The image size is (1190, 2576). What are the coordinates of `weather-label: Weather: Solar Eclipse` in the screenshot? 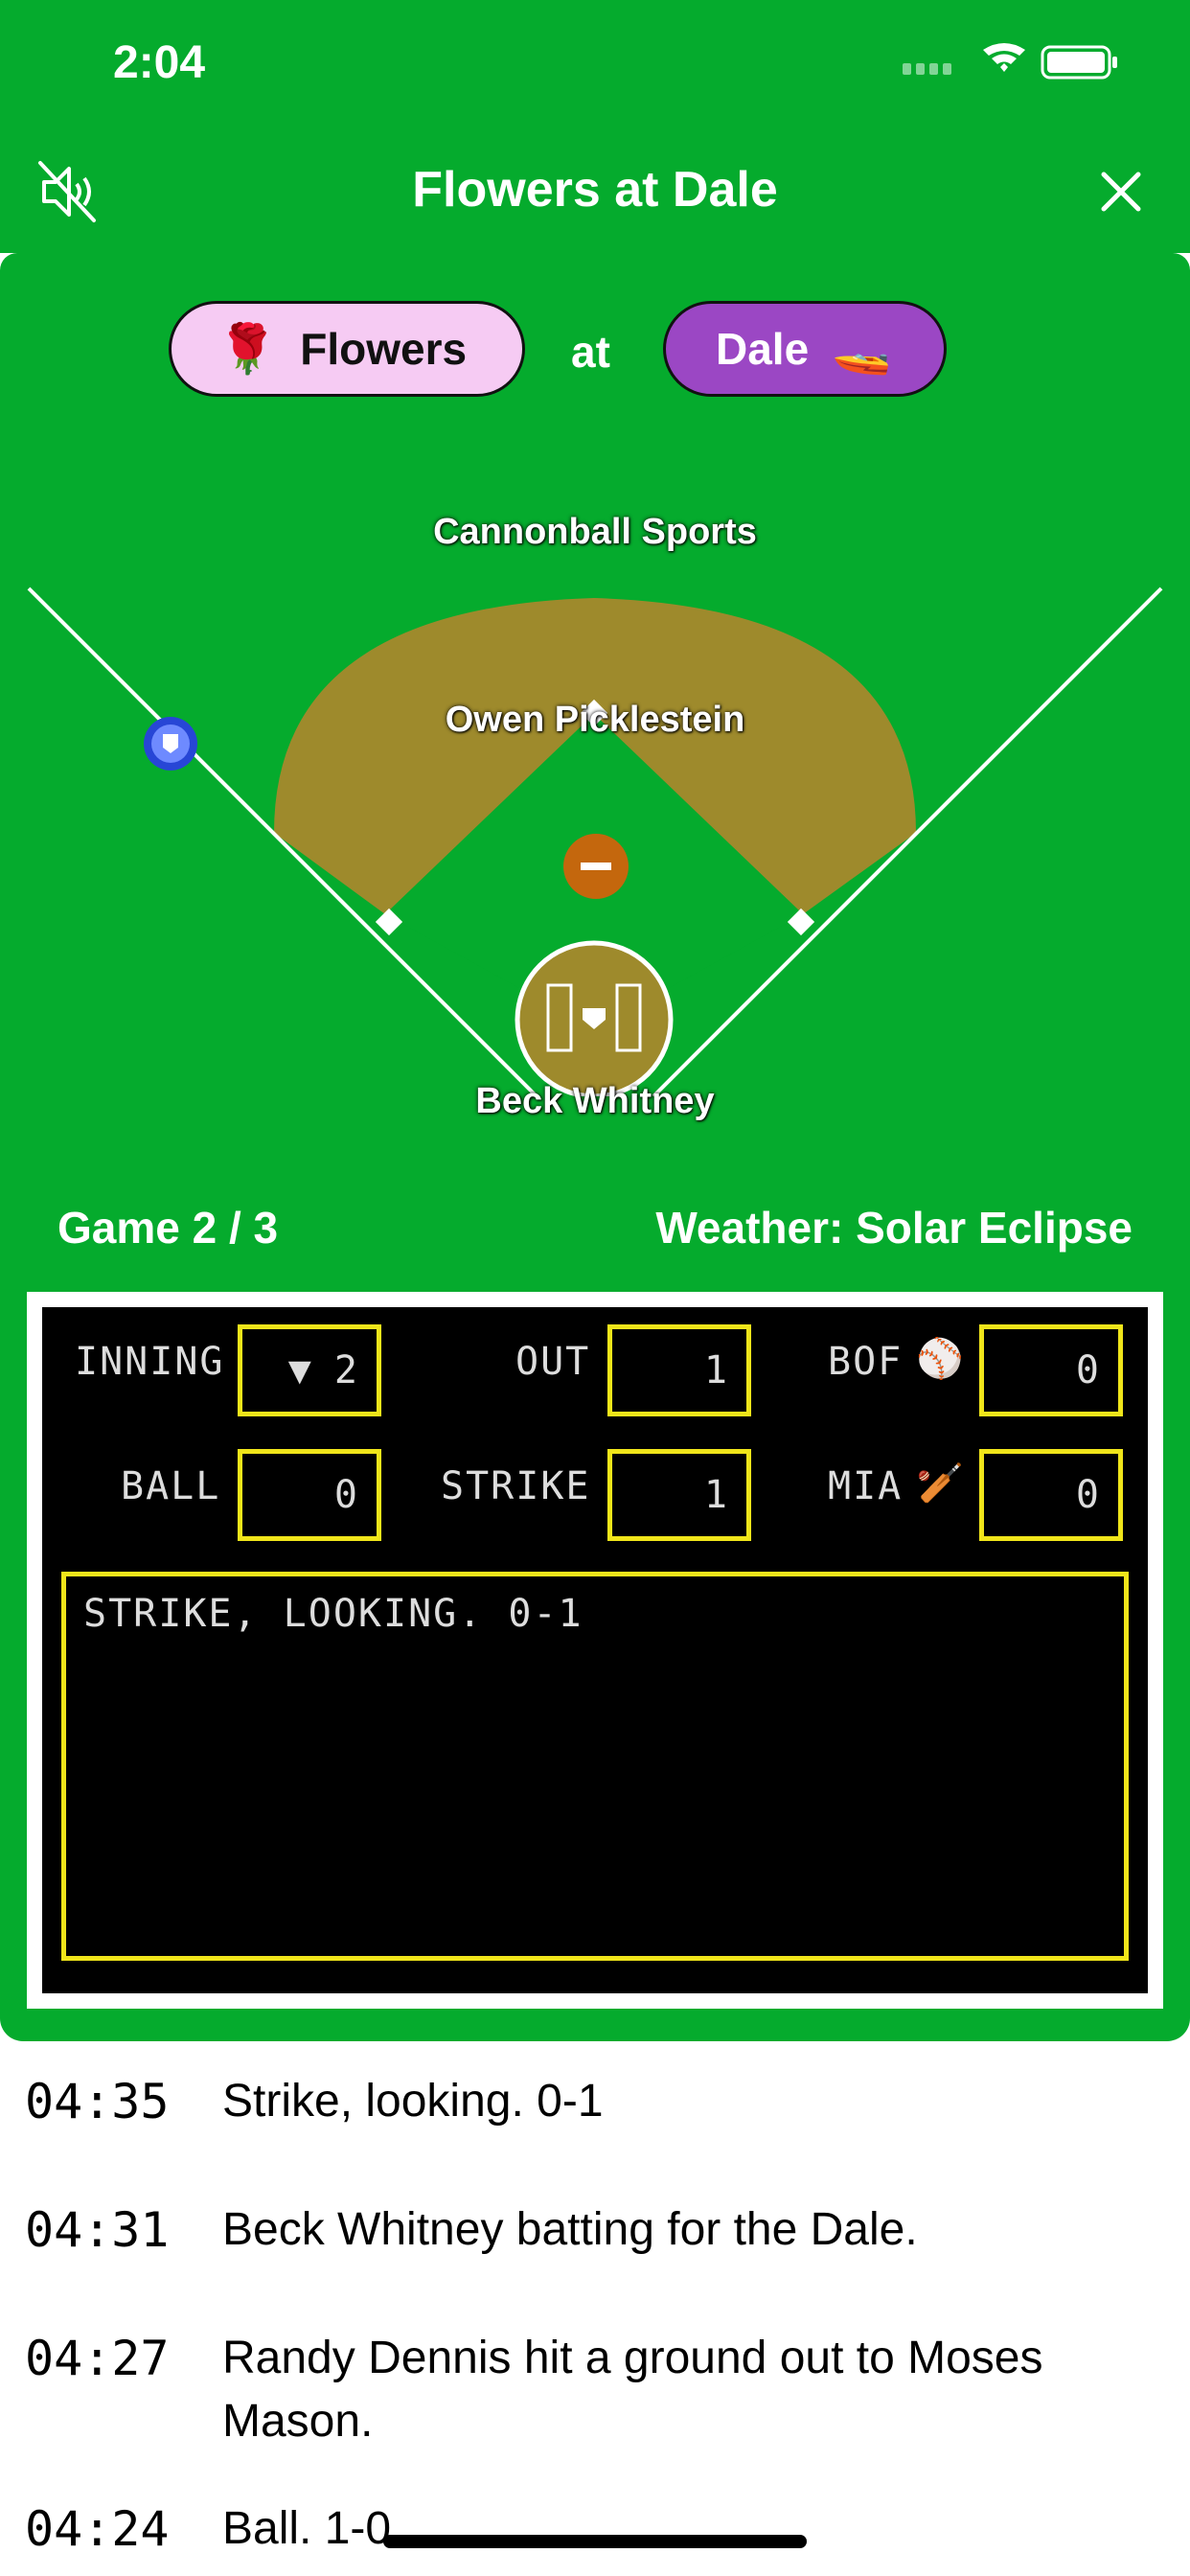 It's located at (894, 1228).